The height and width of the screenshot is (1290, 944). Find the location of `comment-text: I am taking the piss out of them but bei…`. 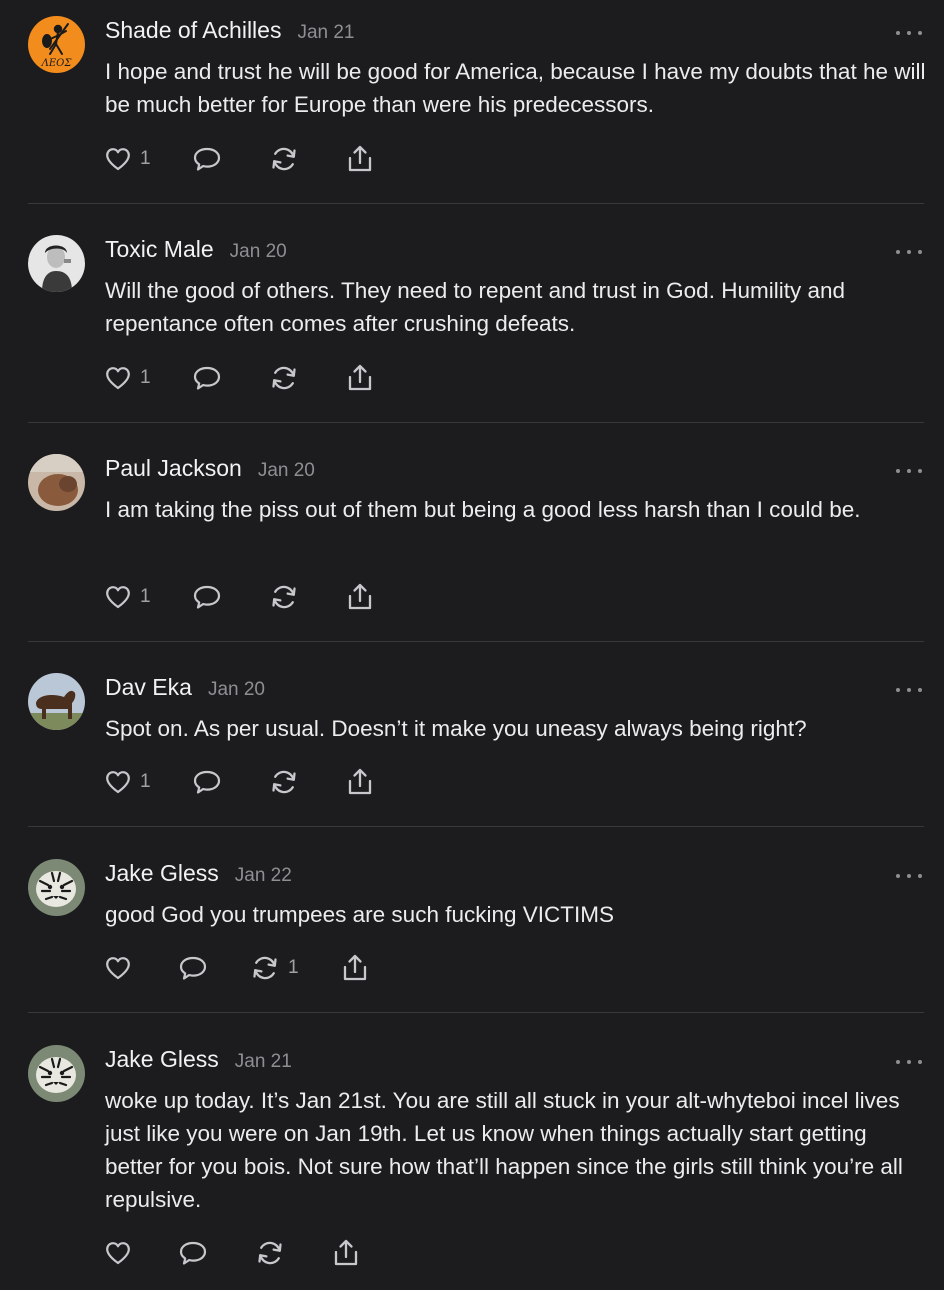

comment-text: I am taking the piss out of them but bei… is located at coordinates (483, 509).